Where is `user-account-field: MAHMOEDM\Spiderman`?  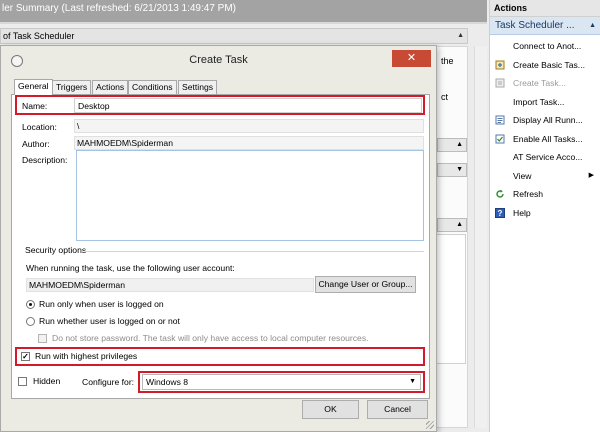 user-account-field: MAHMOEDM\Spiderman is located at coordinates (170, 285).